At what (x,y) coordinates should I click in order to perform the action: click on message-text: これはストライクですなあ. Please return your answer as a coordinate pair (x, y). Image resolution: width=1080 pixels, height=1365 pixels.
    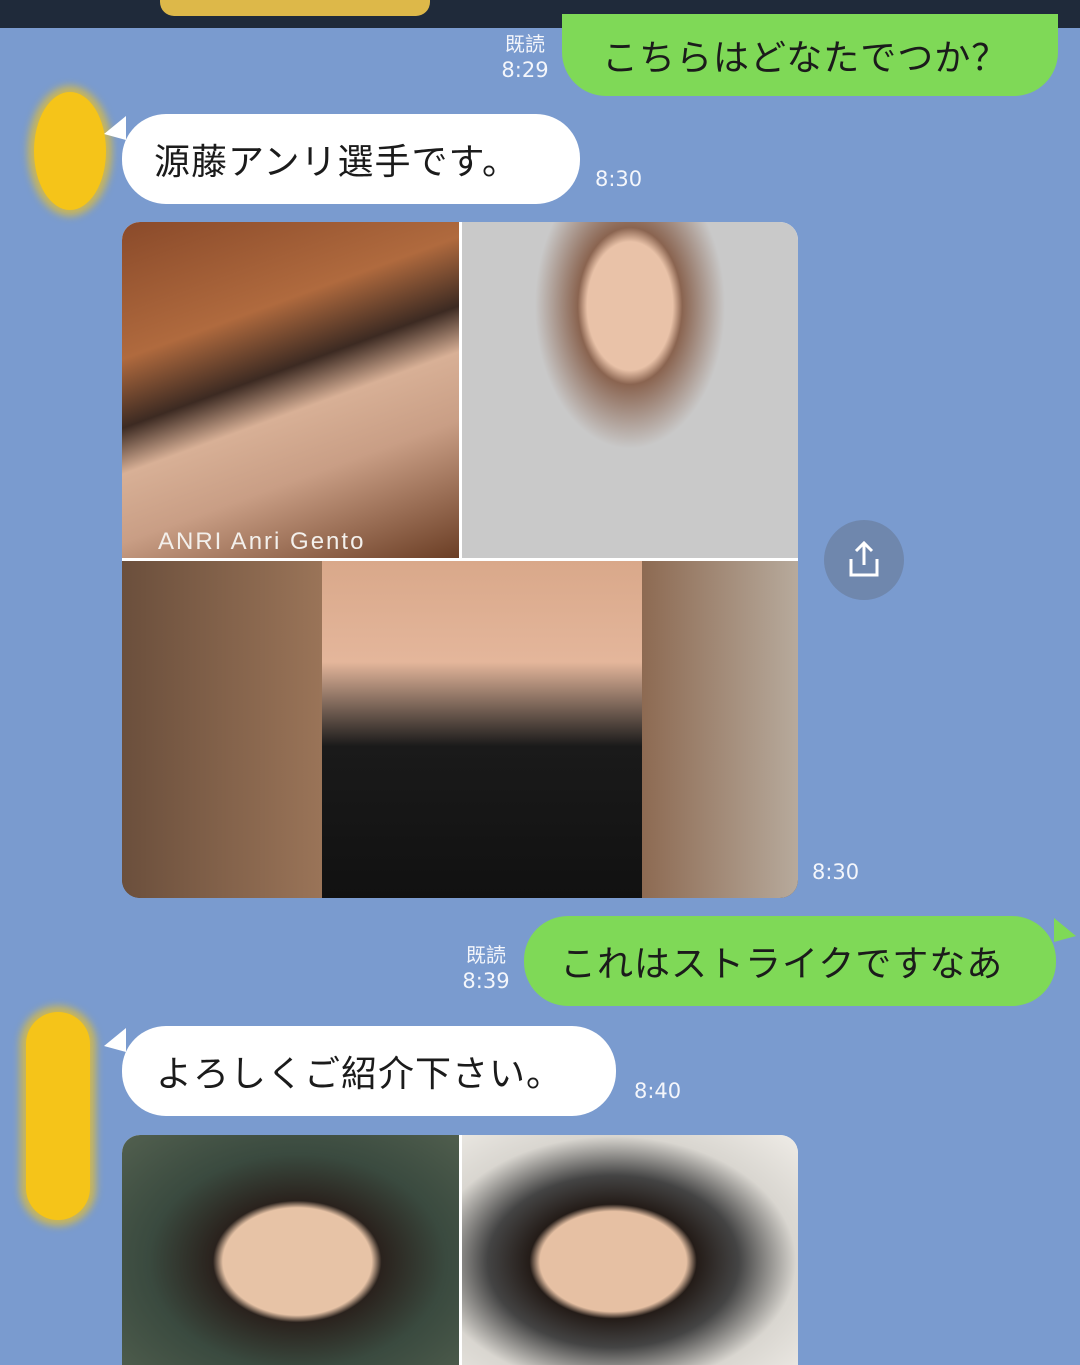
    Looking at the image, I should click on (782, 964).